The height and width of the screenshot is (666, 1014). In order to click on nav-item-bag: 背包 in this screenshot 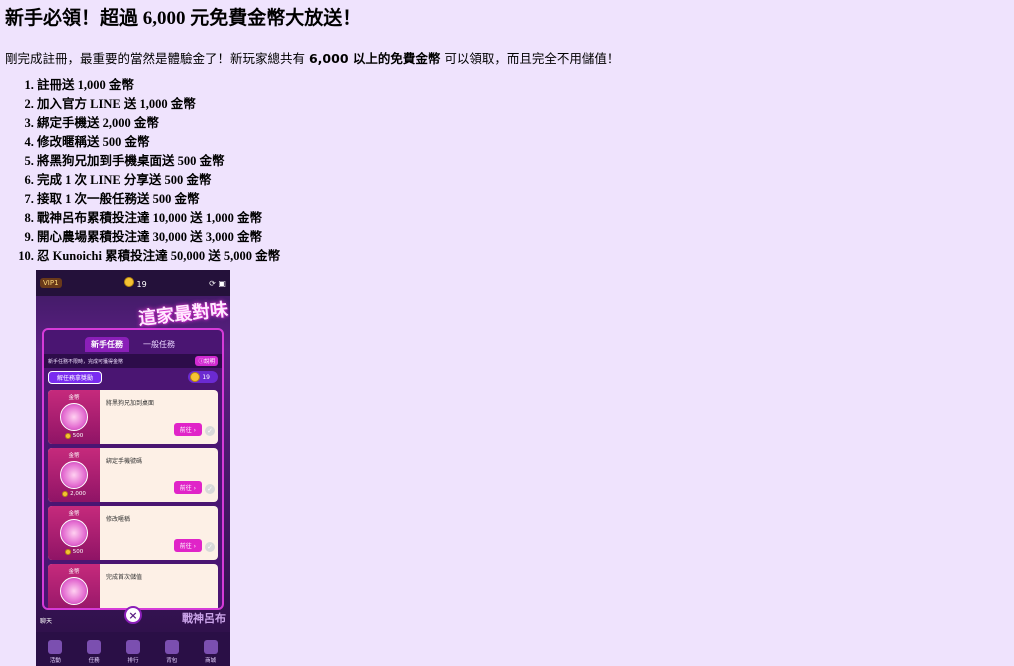, I will do `click(171, 652)`.